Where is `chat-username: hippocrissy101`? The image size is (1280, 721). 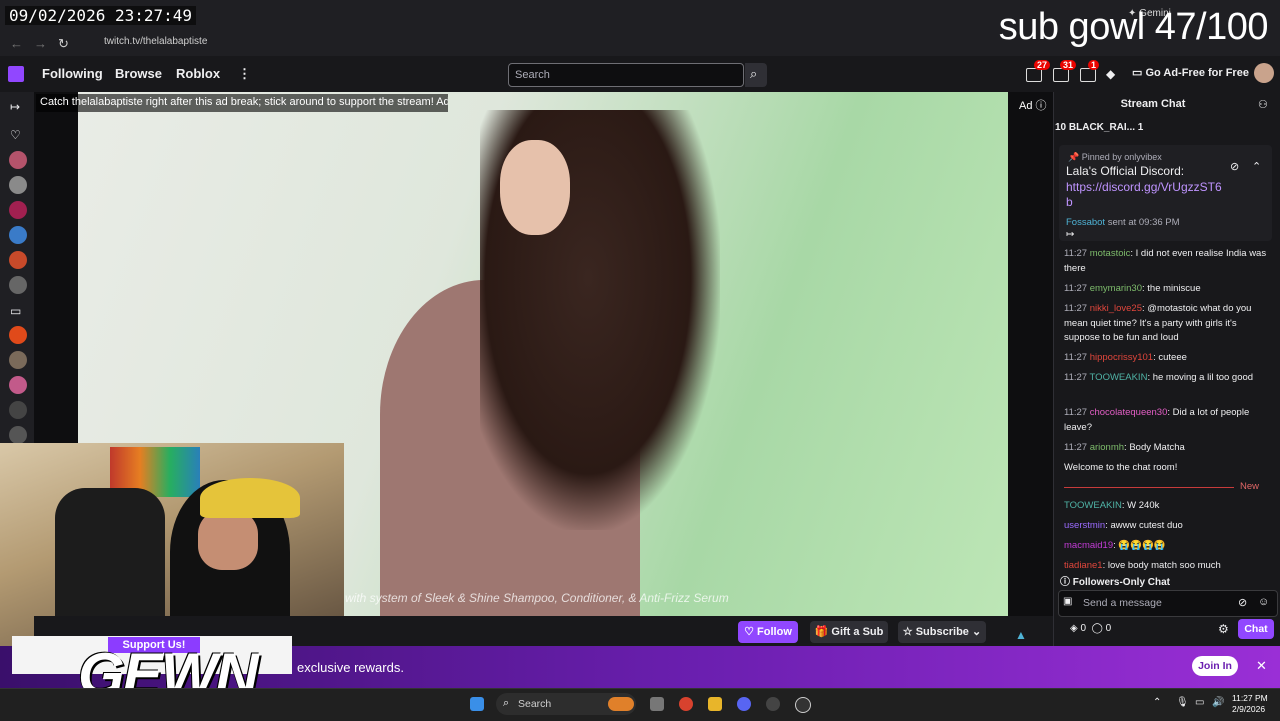
chat-username: hippocrissy101 is located at coordinates (1121, 357).